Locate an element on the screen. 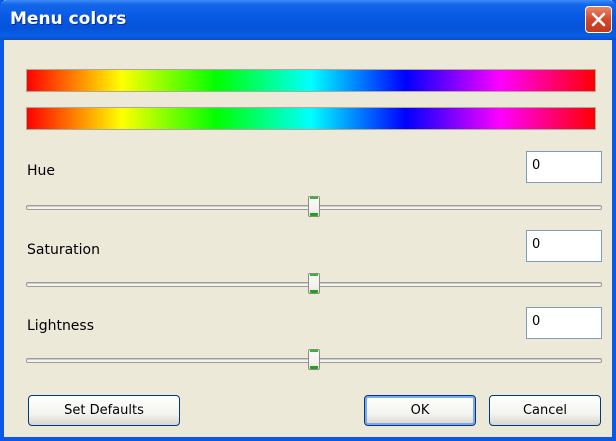 This screenshot has width=616, height=441. lightness-slider-thumb is located at coordinates (314, 359).